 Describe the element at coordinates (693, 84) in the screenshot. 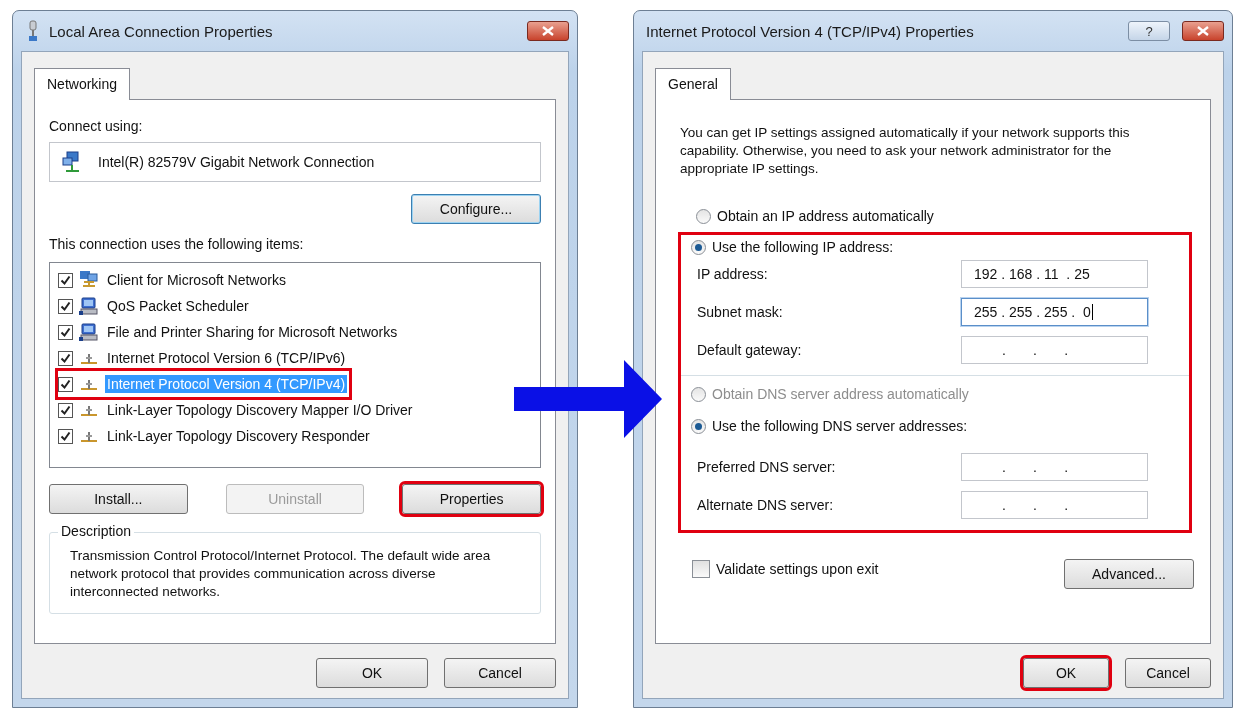

I see `tab: General` at that location.